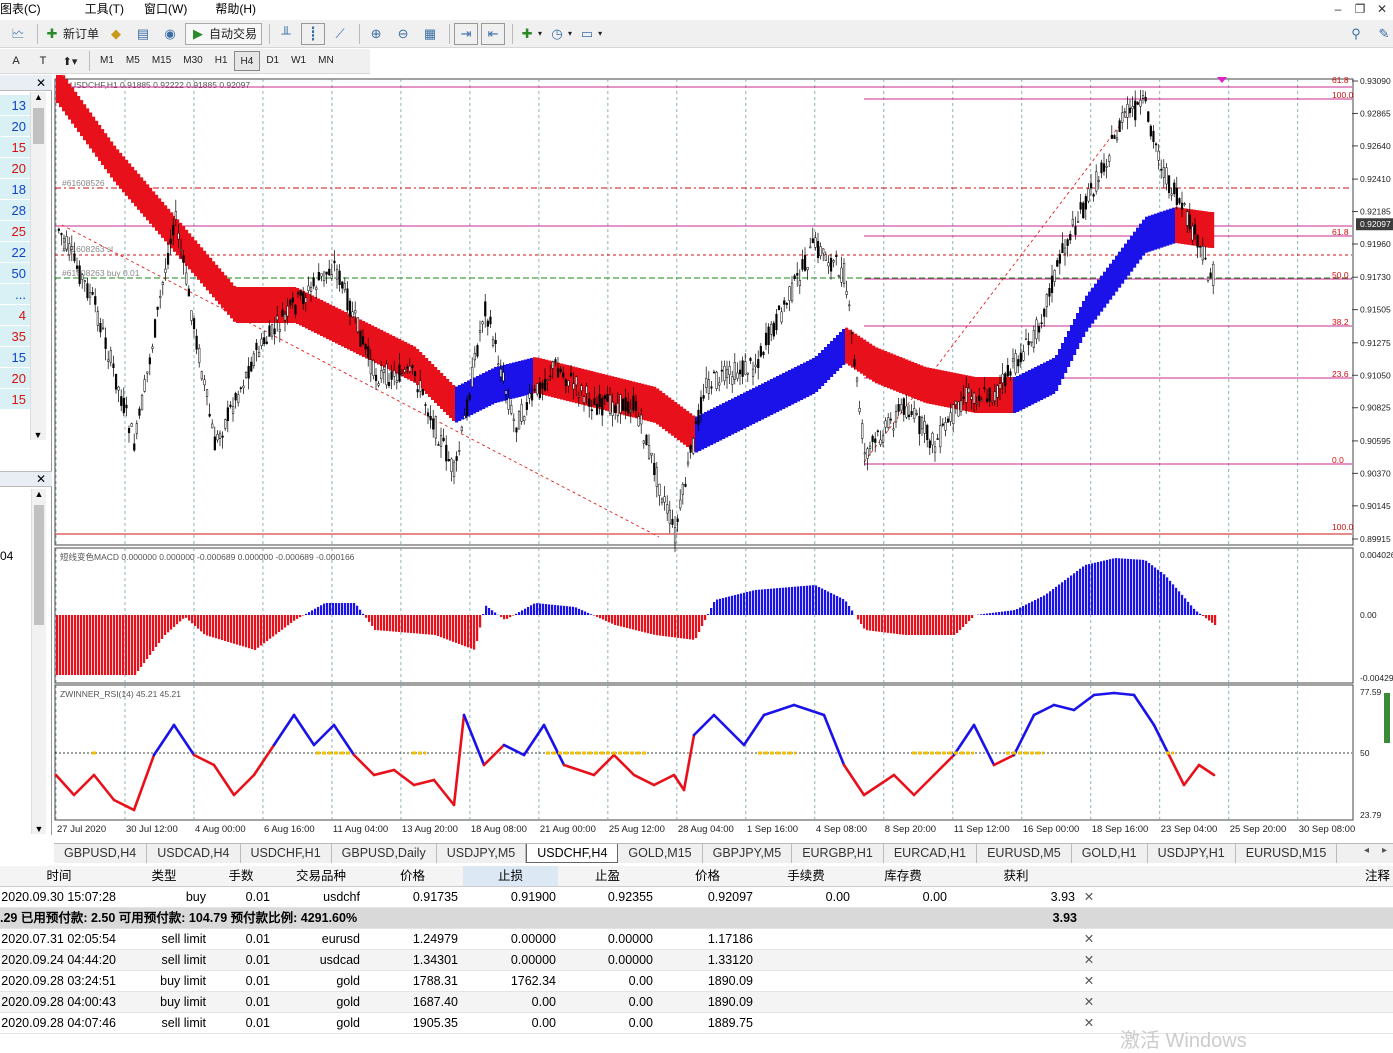 The width and height of the screenshot is (1393, 1053). I want to click on tab-gbpjpy-m5: GBPJPY,M5, so click(748, 853).